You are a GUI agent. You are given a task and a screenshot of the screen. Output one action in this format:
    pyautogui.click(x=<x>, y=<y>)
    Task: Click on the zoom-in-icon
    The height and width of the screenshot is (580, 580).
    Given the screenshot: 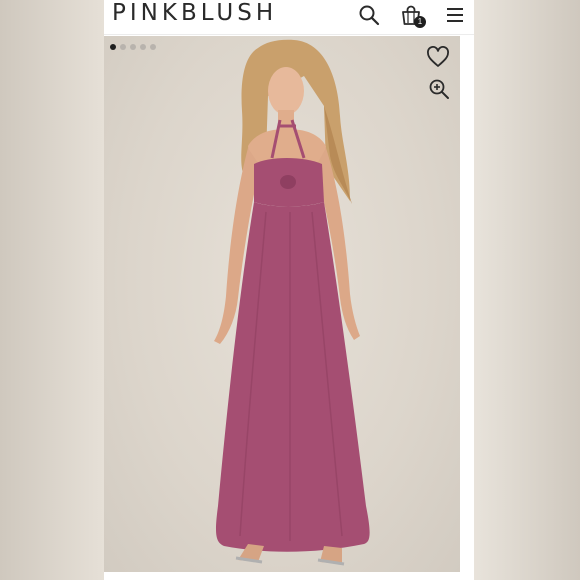 What is the action you would take?
    pyautogui.click(x=439, y=89)
    